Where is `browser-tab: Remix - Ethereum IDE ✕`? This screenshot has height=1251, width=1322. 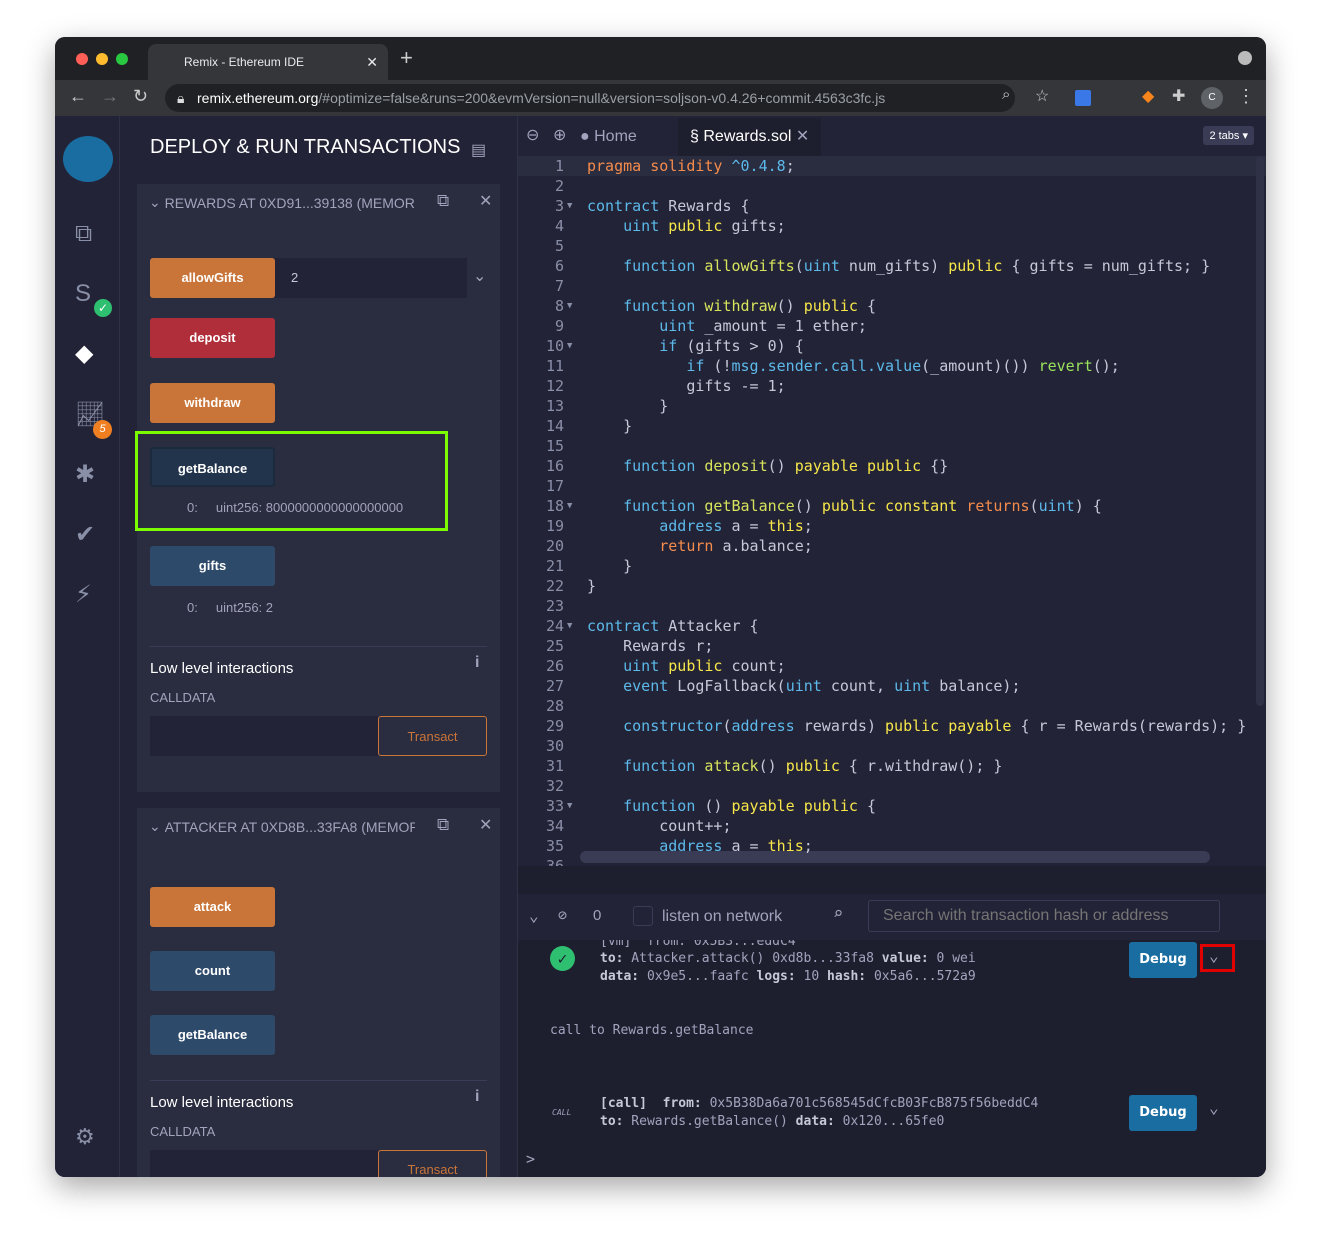 browser-tab: Remix - Ethereum IDE ✕ is located at coordinates (268, 62).